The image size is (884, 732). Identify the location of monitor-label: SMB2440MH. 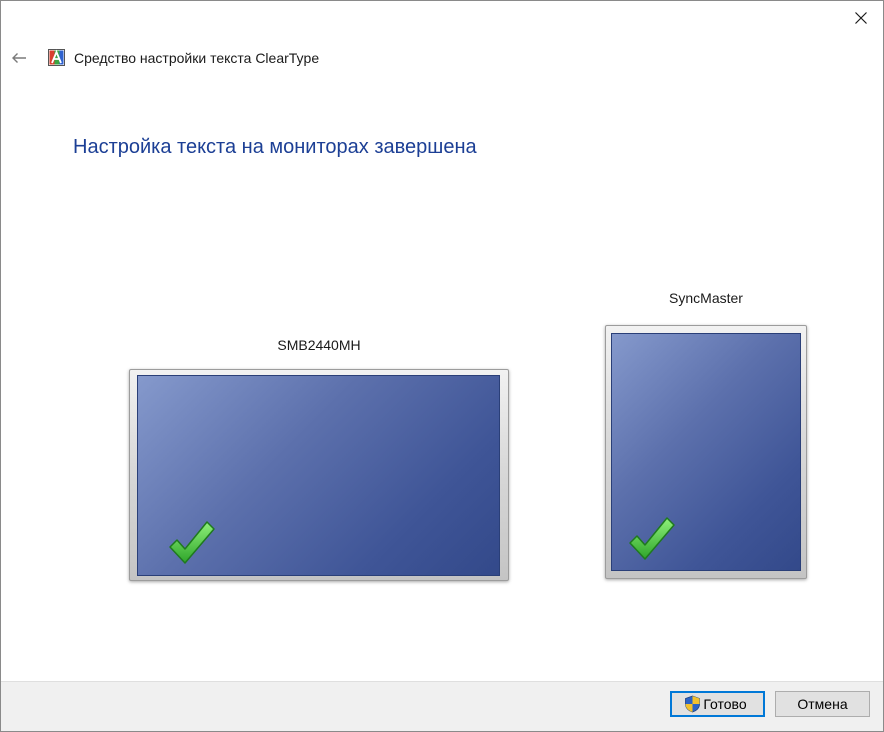
(319, 345).